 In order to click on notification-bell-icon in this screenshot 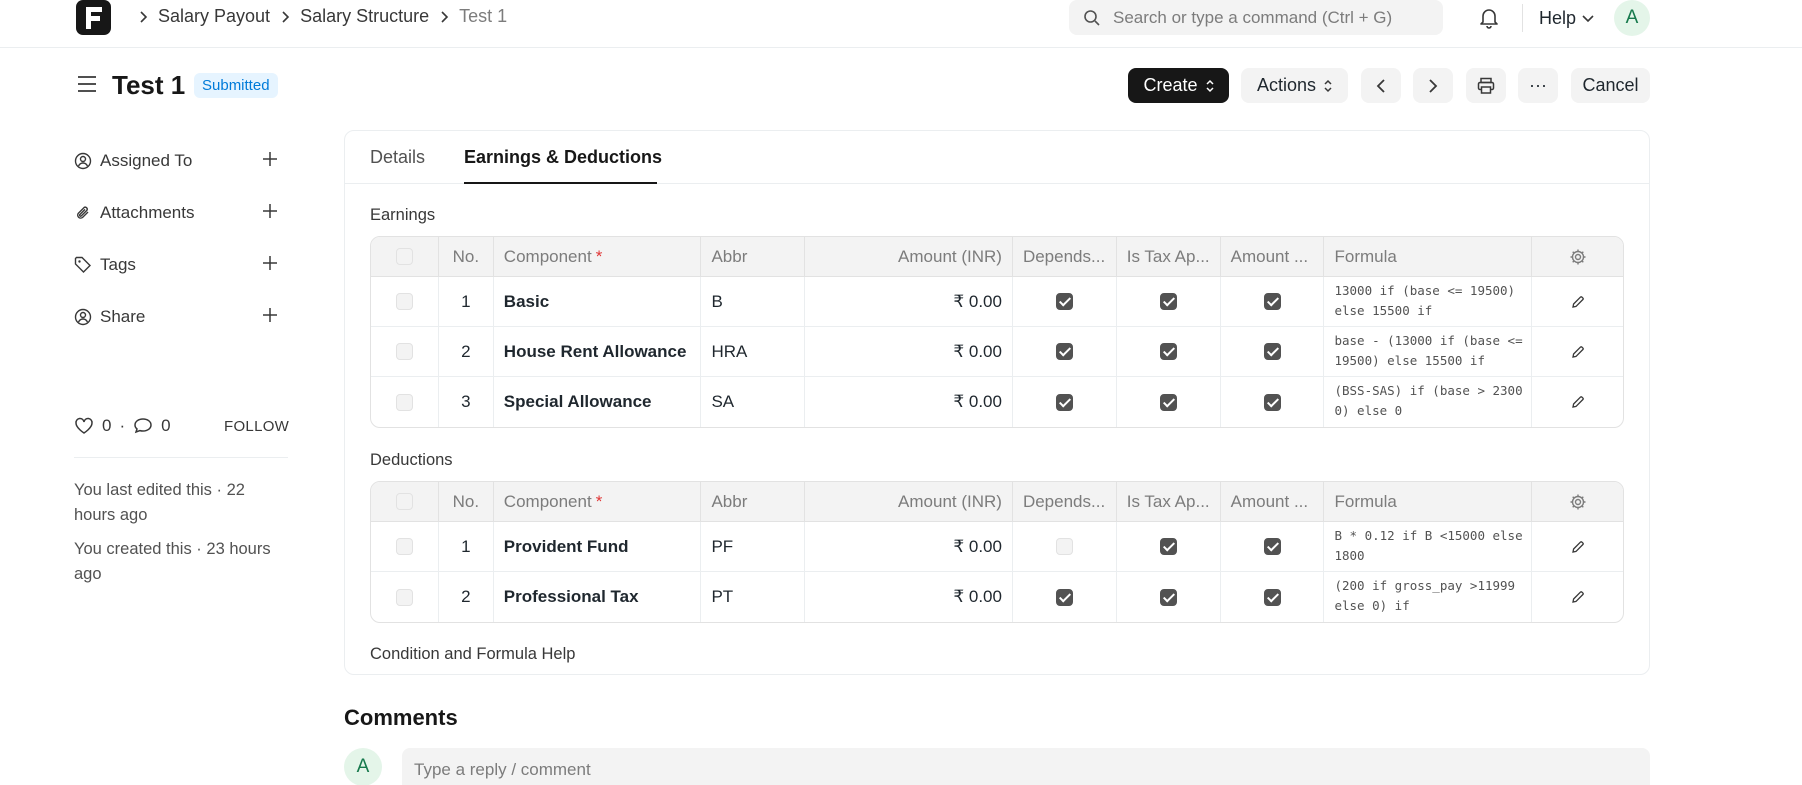, I will do `click(1489, 20)`.